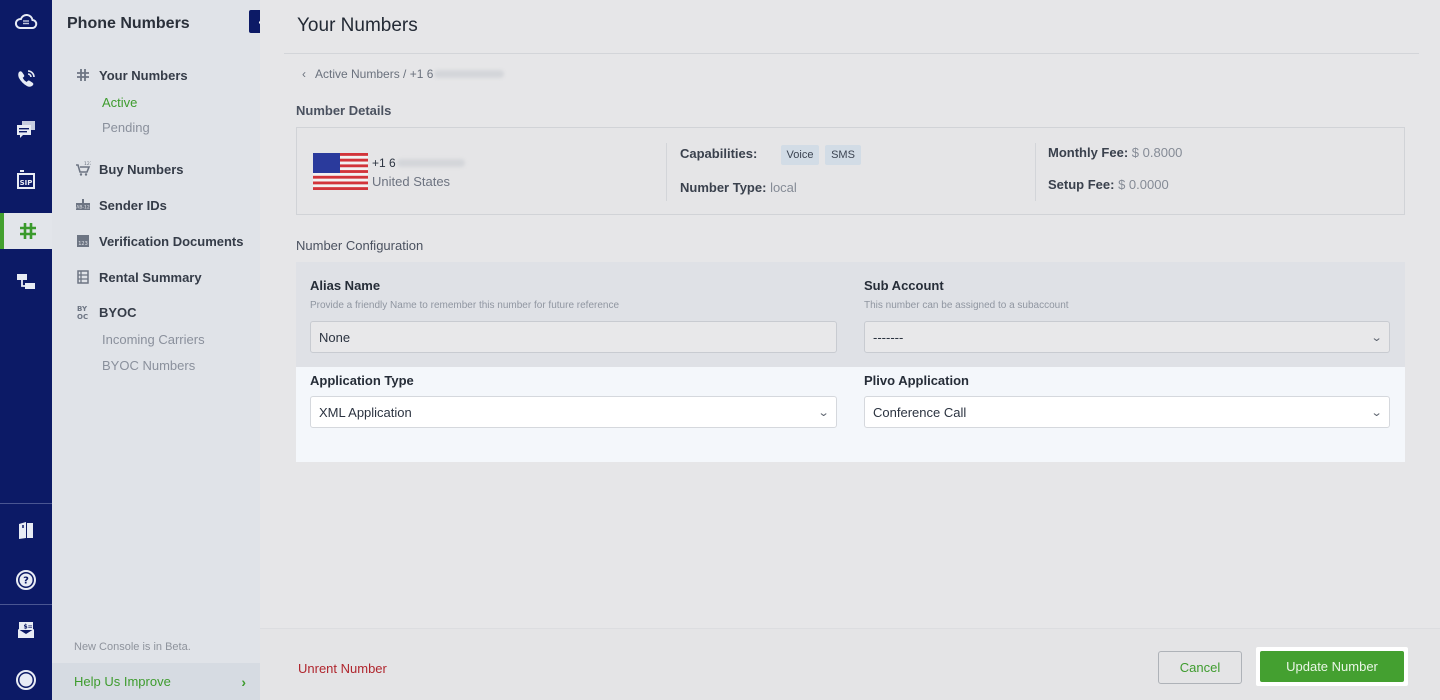 Image resolution: width=1440 pixels, height=700 pixels. Describe the element at coordinates (1108, 184) in the screenshot. I see `setup-fee: Setup Fee: $ 0.0000` at that location.